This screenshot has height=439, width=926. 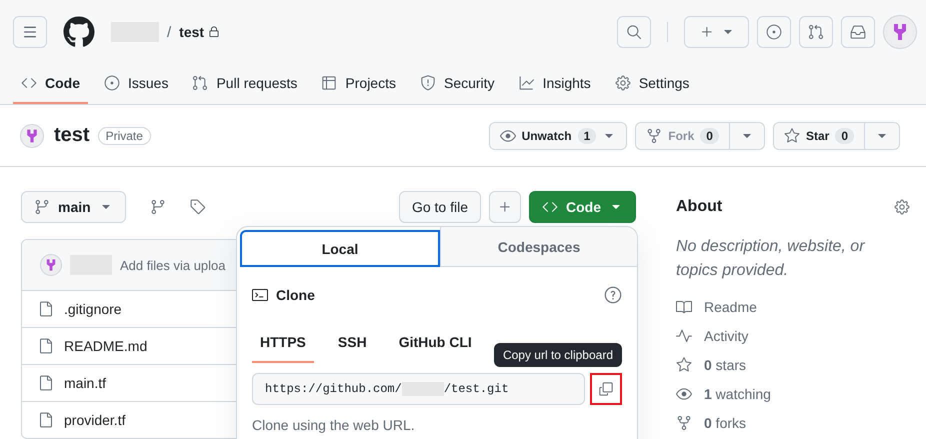 I want to click on clone-method-tab: SSH, so click(x=352, y=343).